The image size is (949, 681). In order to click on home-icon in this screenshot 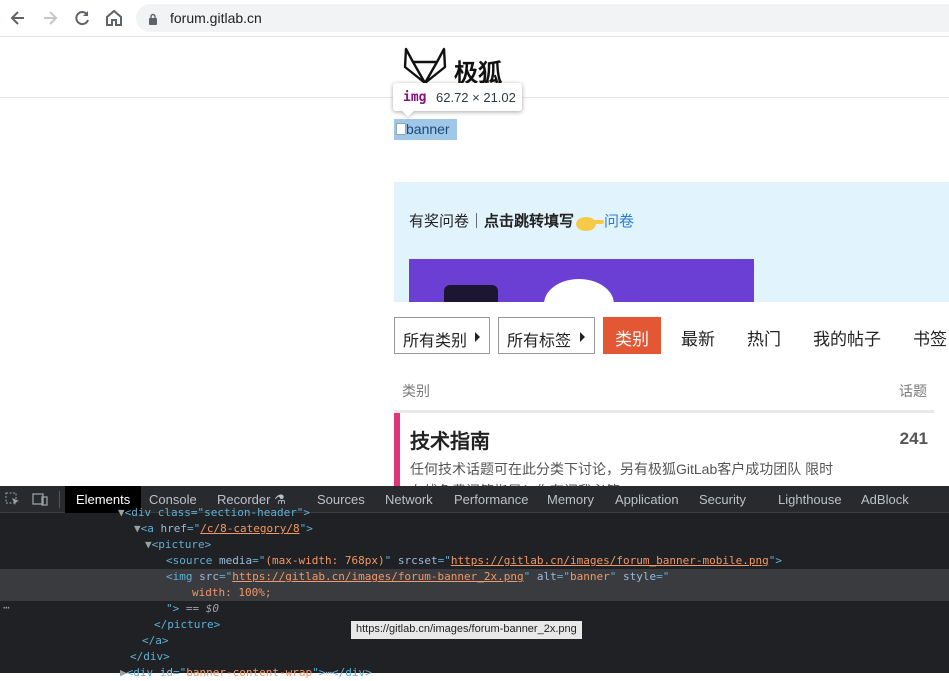, I will do `click(114, 18)`.